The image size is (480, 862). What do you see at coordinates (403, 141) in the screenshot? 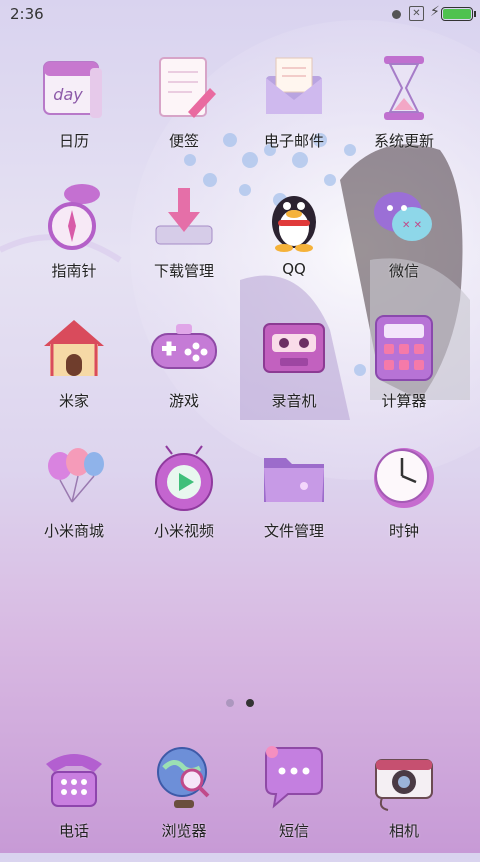
I see `app-label: 系统更新` at bounding box center [403, 141].